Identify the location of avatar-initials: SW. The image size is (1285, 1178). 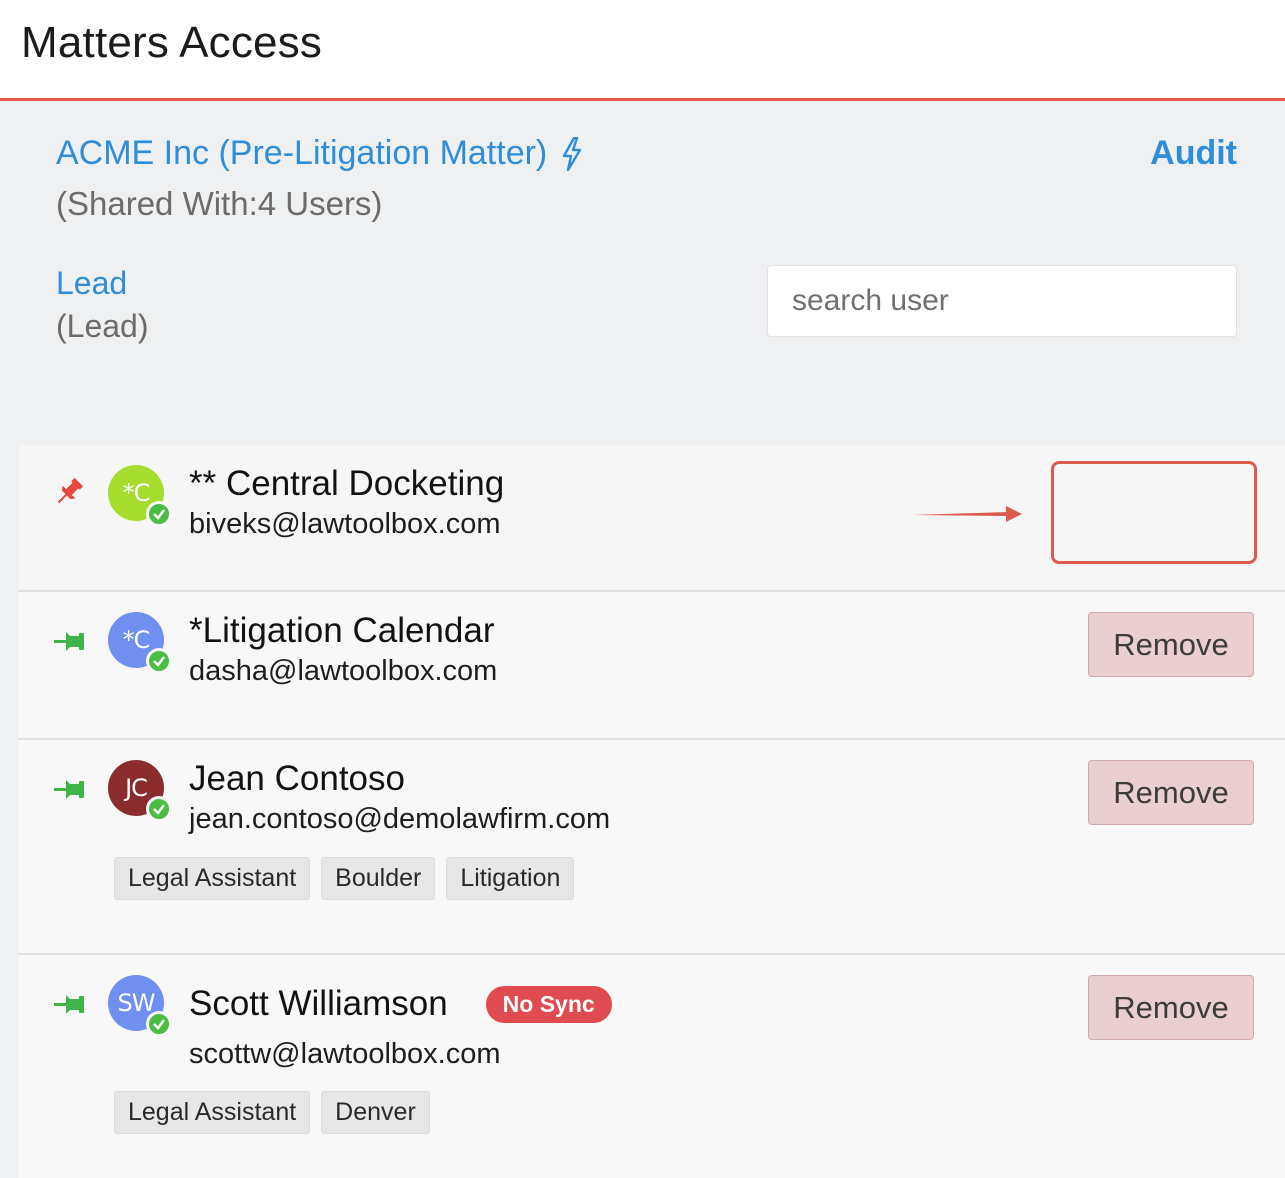
(136, 1003).